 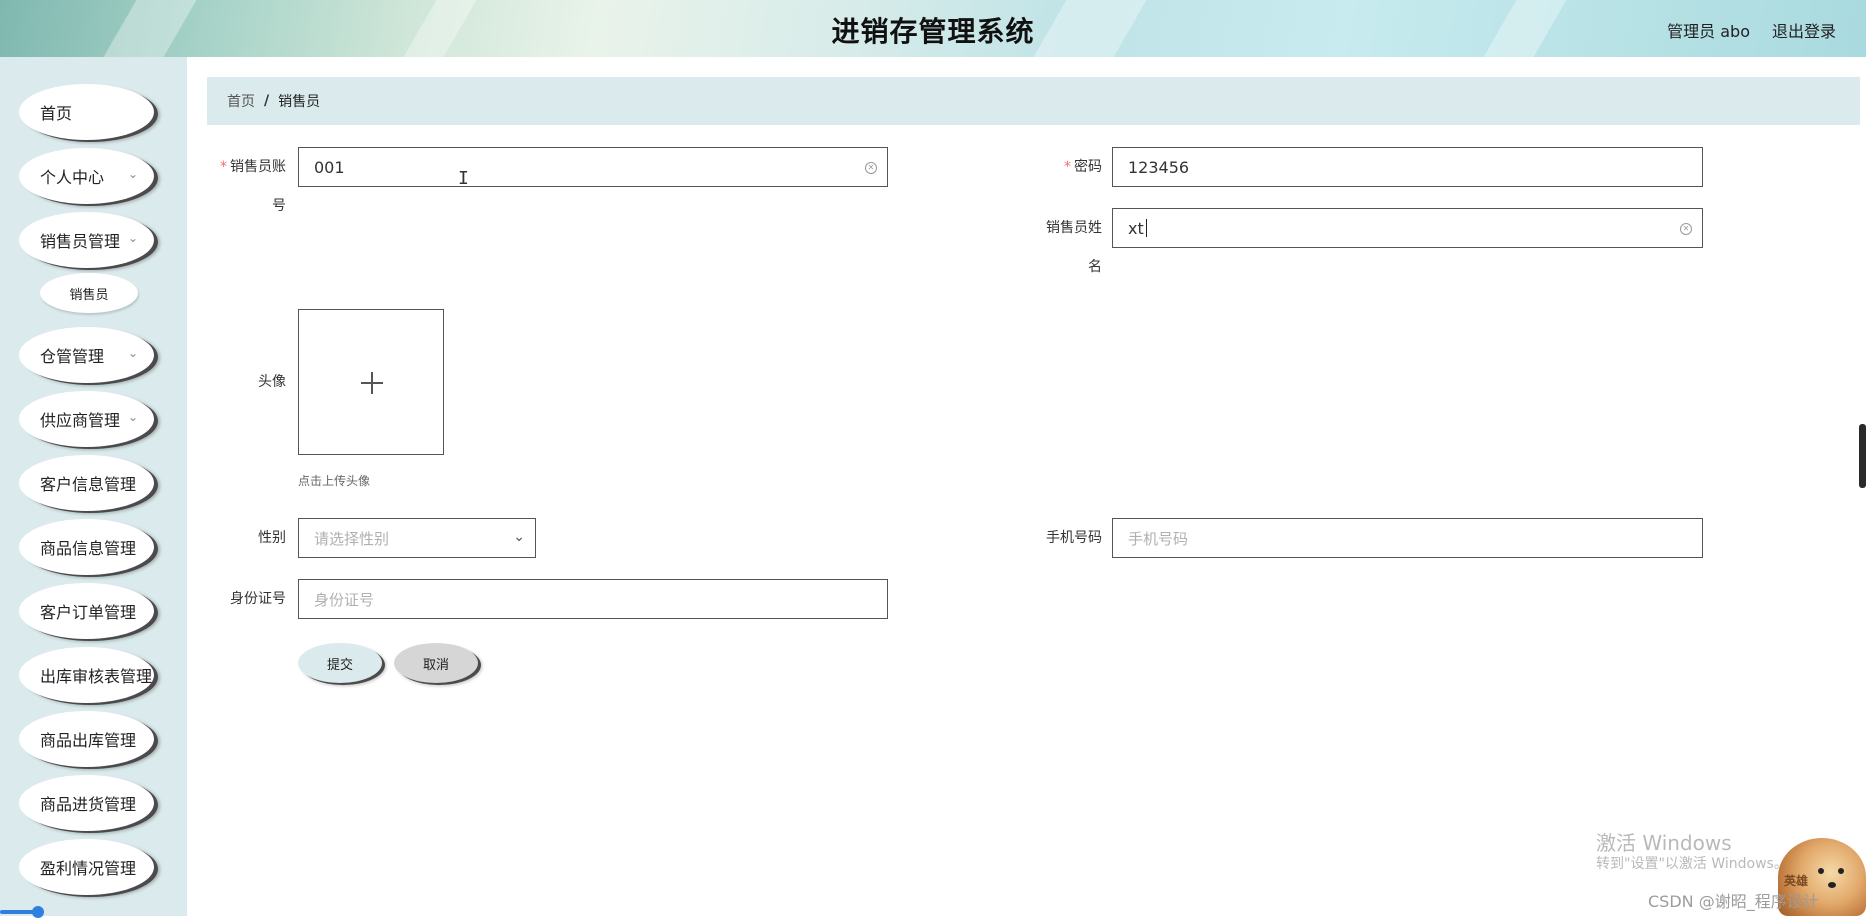 I want to click on sidebar-item-label: 个人中心, so click(x=72, y=177).